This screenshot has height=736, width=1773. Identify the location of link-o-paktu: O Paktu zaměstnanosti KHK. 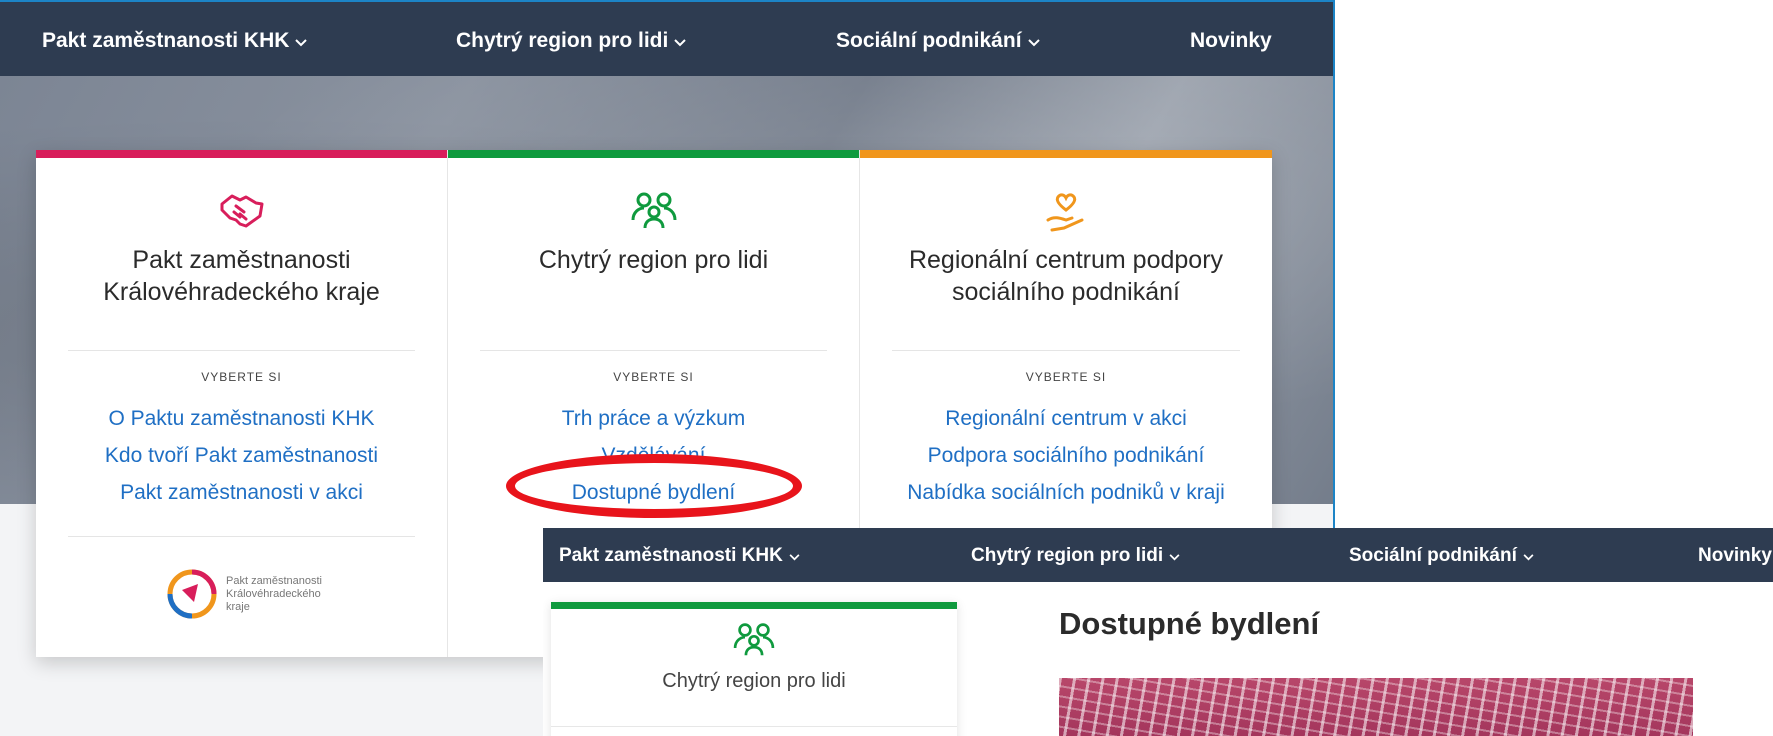
(241, 418).